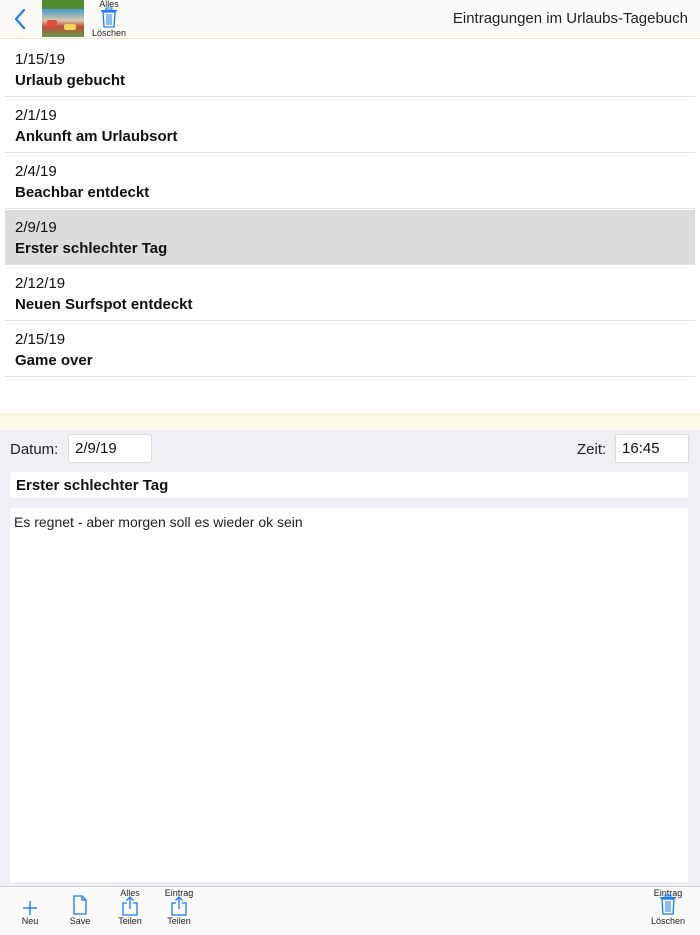 This screenshot has height=935, width=700. I want to click on share-entry-label-bottom: Teilen, so click(179, 921).